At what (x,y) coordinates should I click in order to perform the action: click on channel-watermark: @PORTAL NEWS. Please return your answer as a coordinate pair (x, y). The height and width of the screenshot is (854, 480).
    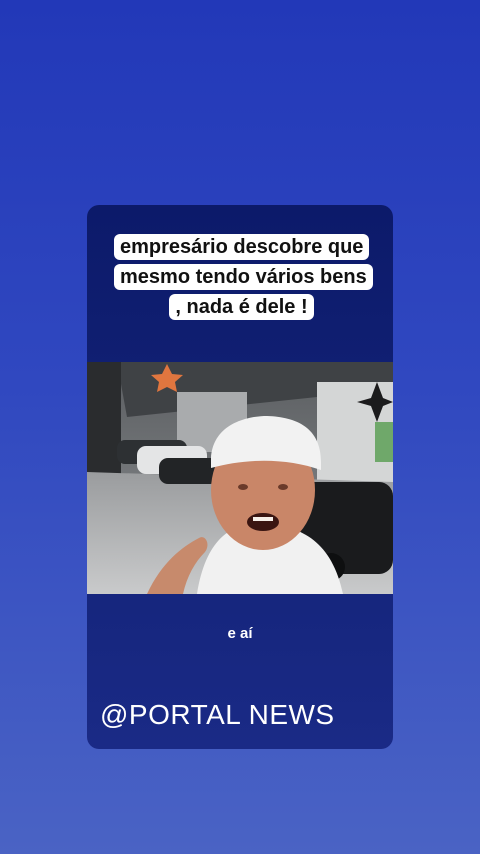
    Looking at the image, I should click on (217, 714).